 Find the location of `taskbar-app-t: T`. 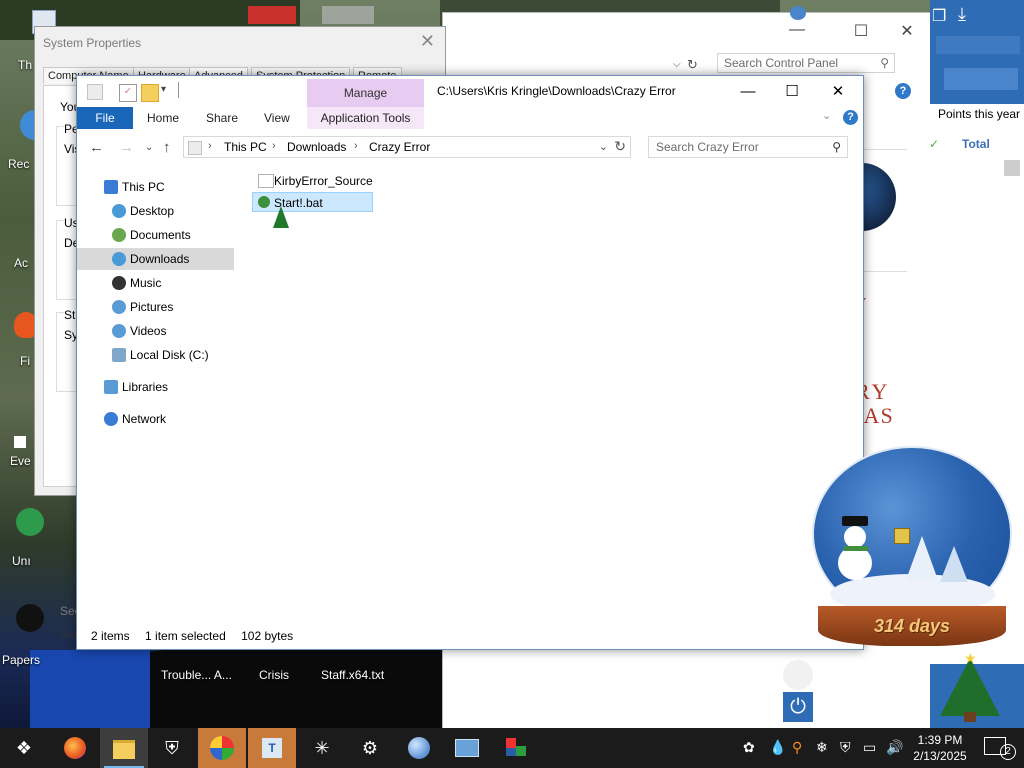

taskbar-app-t: T is located at coordinates (272, 748).